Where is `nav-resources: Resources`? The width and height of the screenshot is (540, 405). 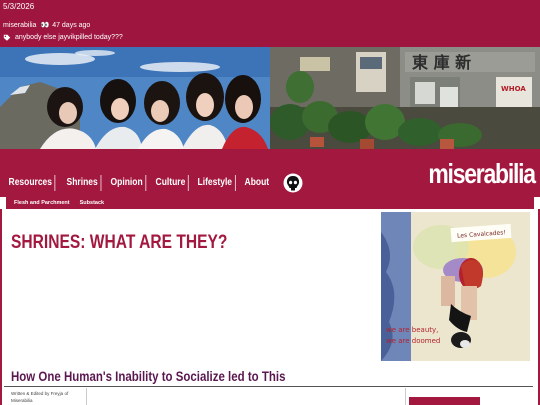
nav-resources: Resources is located at coordinates (31, 183).